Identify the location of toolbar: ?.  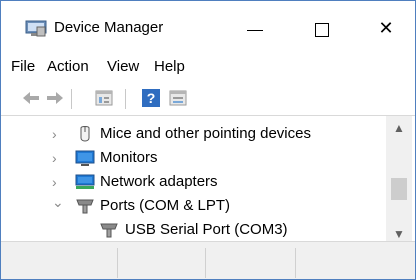
(208, 98).